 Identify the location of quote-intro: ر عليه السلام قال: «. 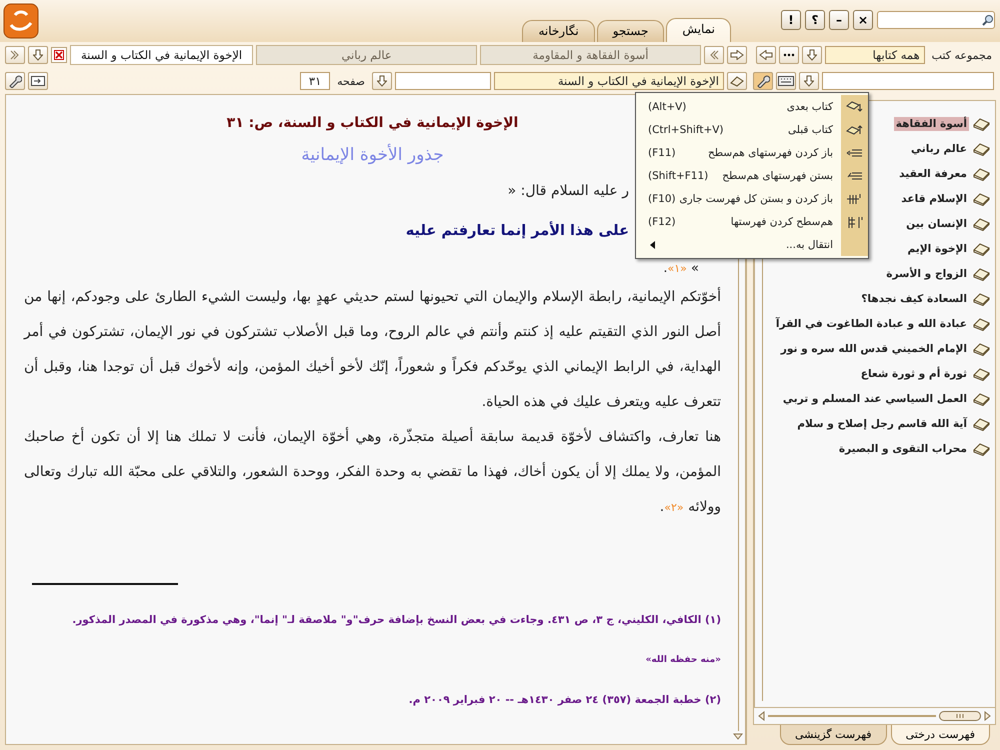
(568, 191).